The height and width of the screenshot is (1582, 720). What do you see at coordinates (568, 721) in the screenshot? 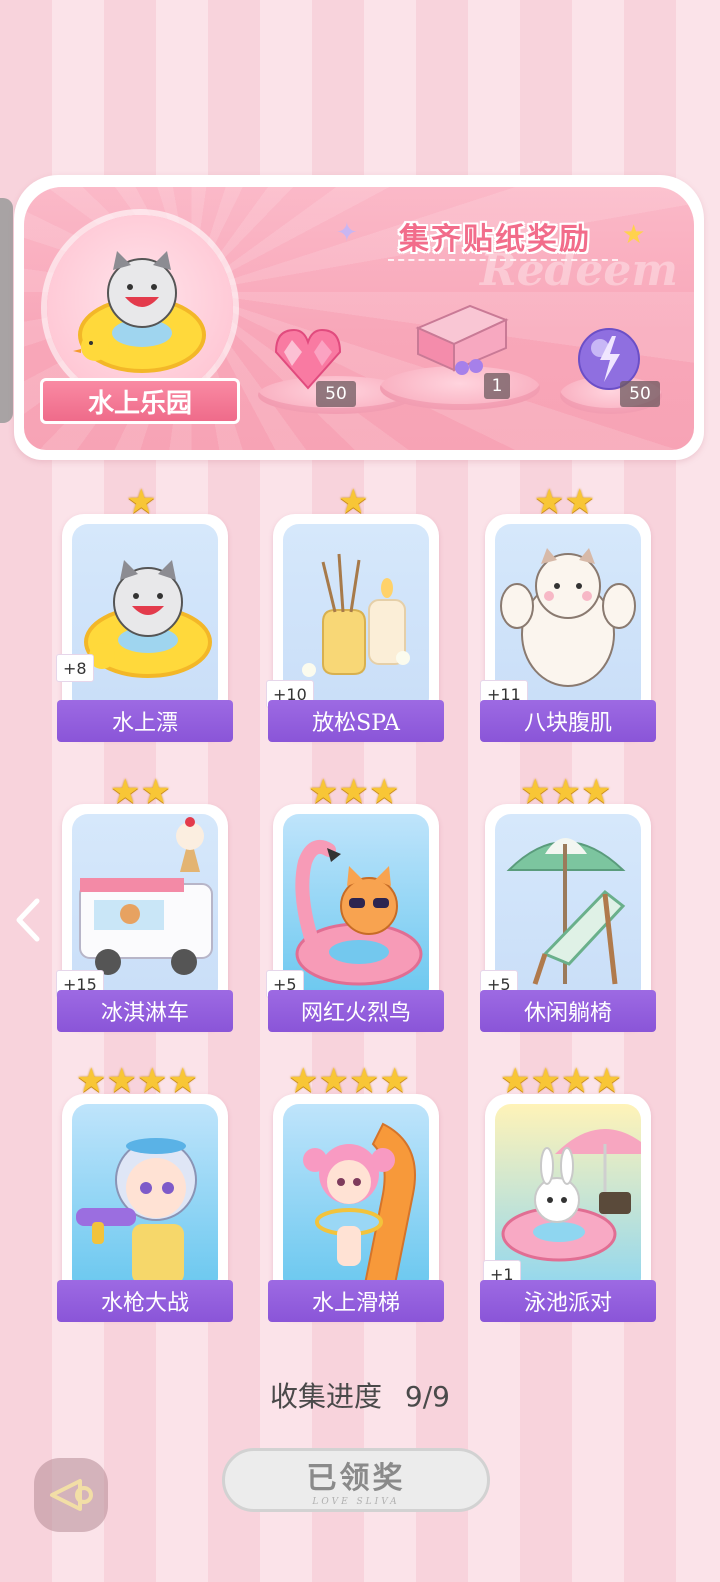
I see `sticker-name: 八块腹肌` at bounding box center [568, 721].